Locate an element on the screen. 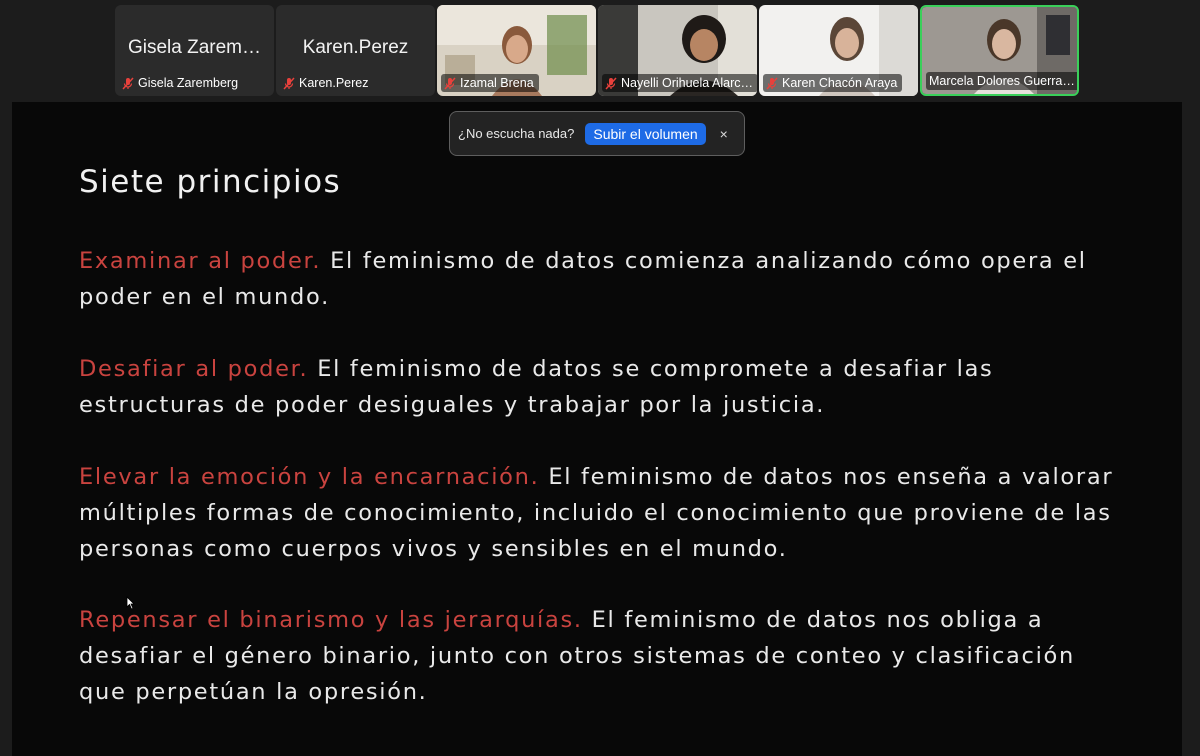  principle-lead: Elevar la emoción y la encarnación. is located at coordinates (309, 477).